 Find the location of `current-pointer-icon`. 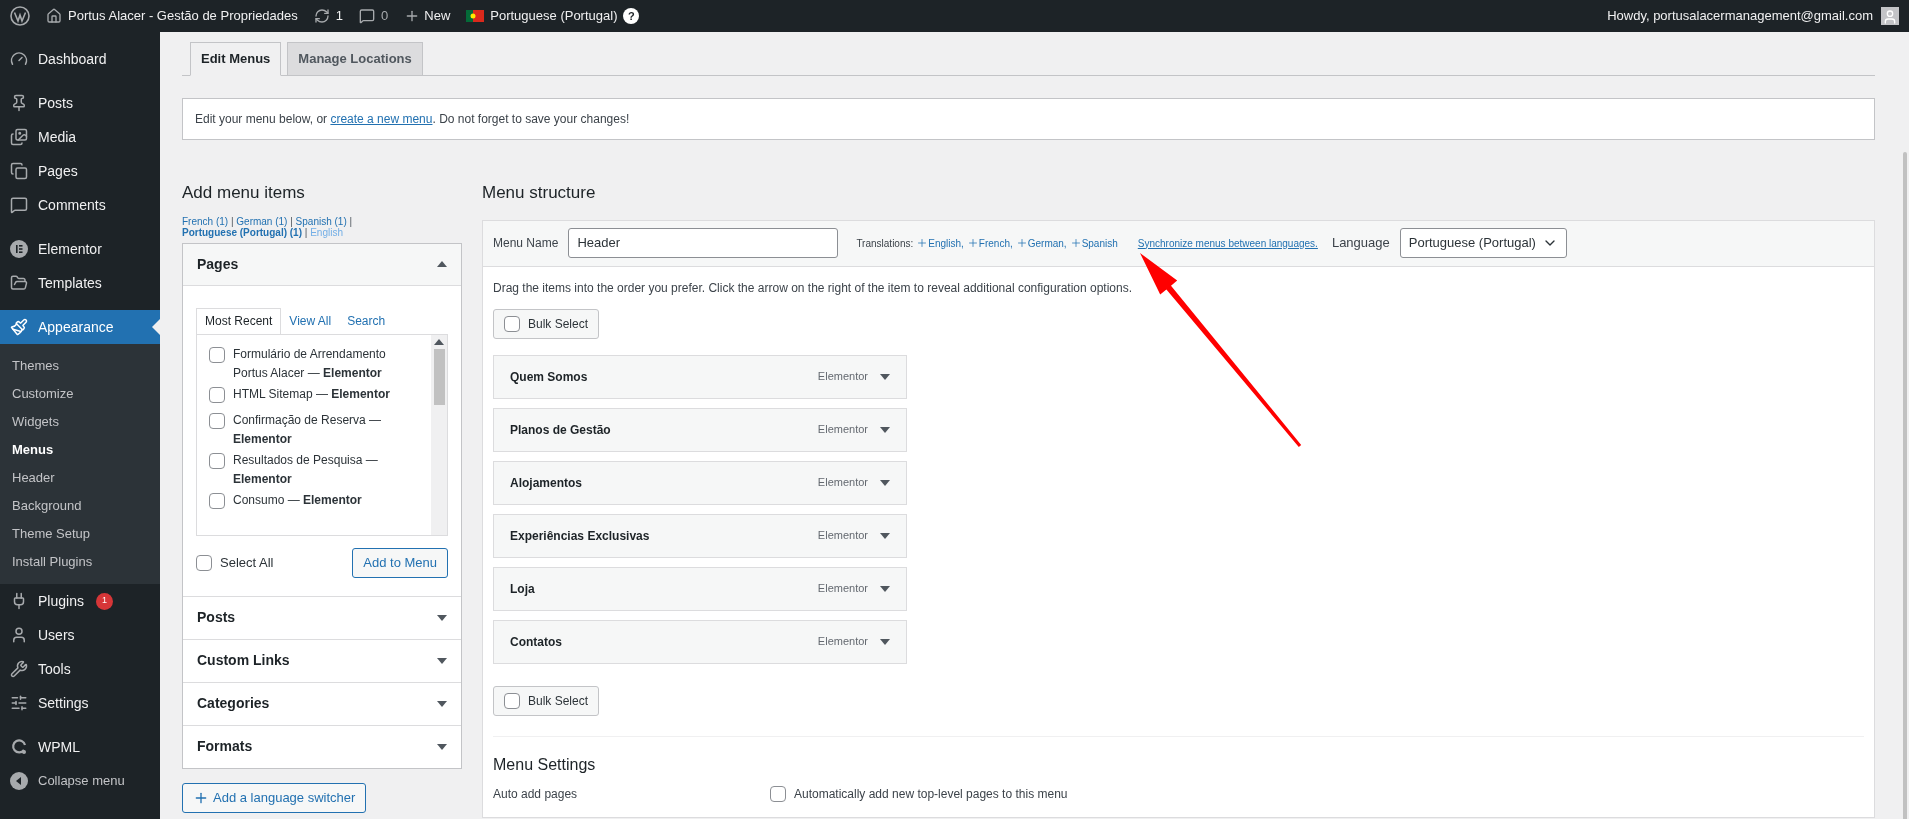

current-pointer-icon is located at coordinates (156, 327).